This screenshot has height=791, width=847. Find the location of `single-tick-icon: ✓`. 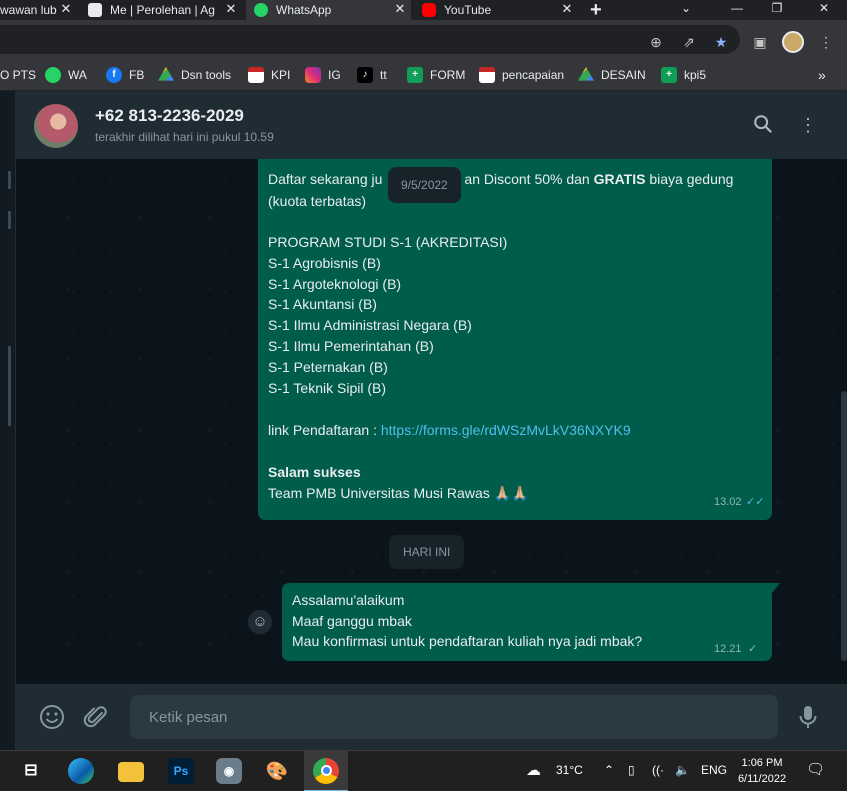

single-tick-icon: ✓ is located at coordinates (753, 649).